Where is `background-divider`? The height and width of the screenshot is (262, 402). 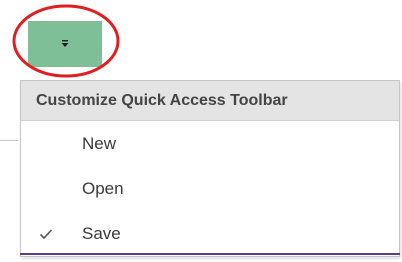 background-divider is located at coordinates (9, 140).